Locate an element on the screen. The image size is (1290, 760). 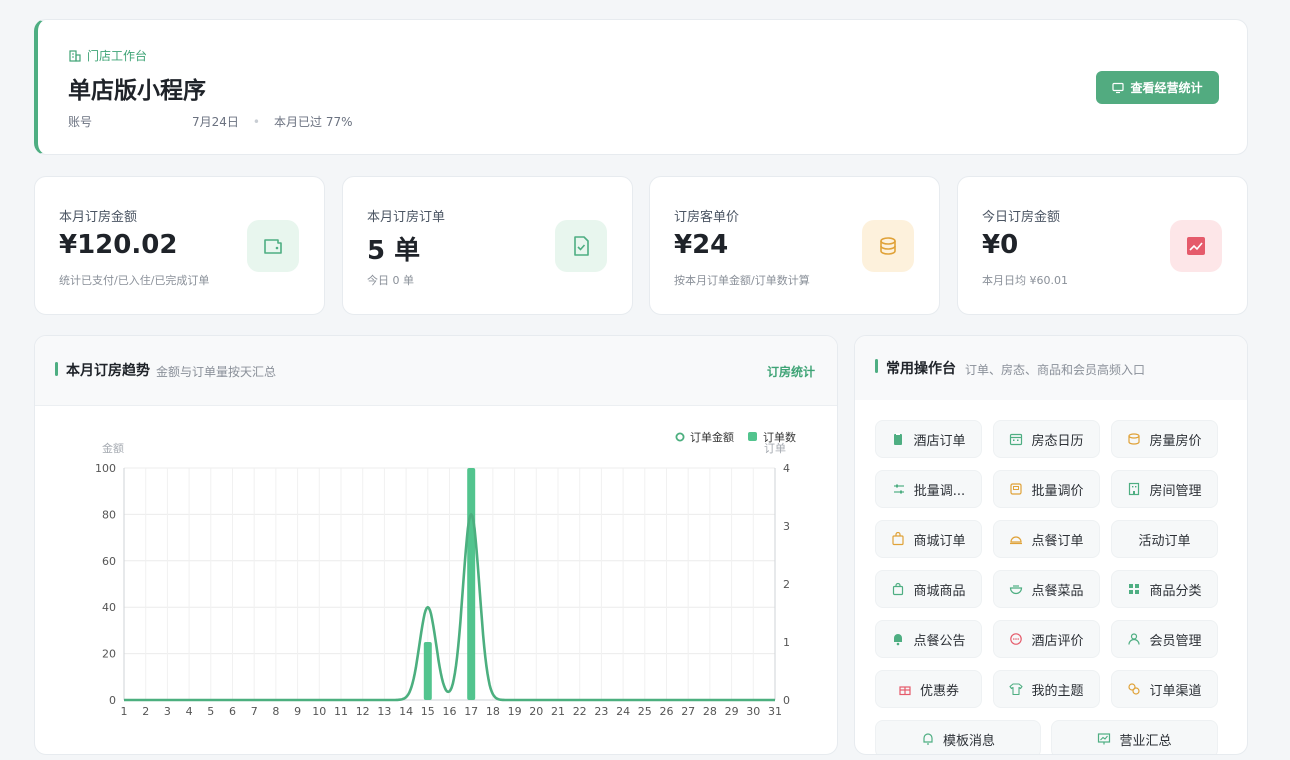
x-tick-label: 5 is located at coordinates (210, 711).